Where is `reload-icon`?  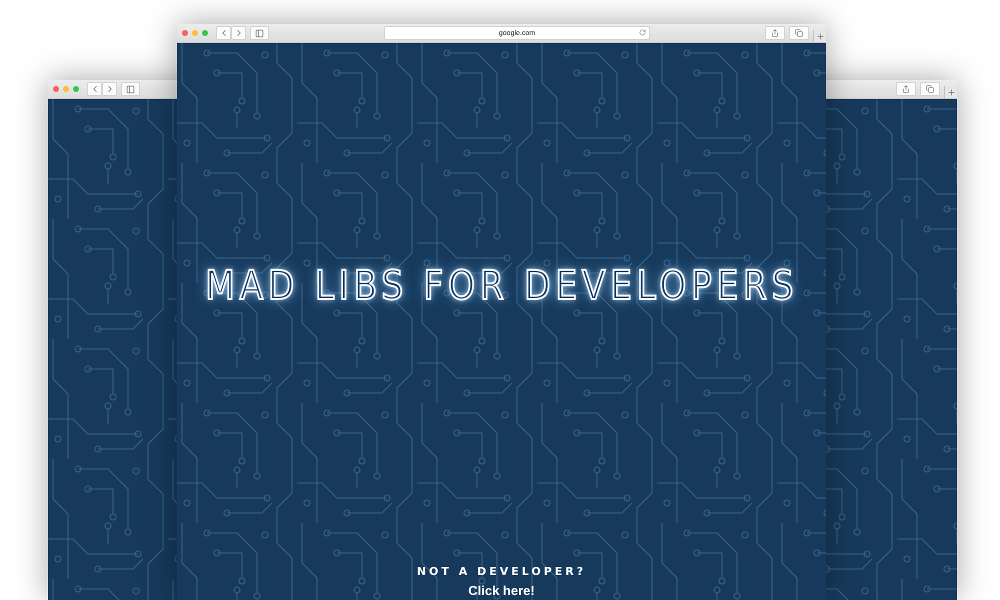
reload-icon is located at coordinates (642, 32).